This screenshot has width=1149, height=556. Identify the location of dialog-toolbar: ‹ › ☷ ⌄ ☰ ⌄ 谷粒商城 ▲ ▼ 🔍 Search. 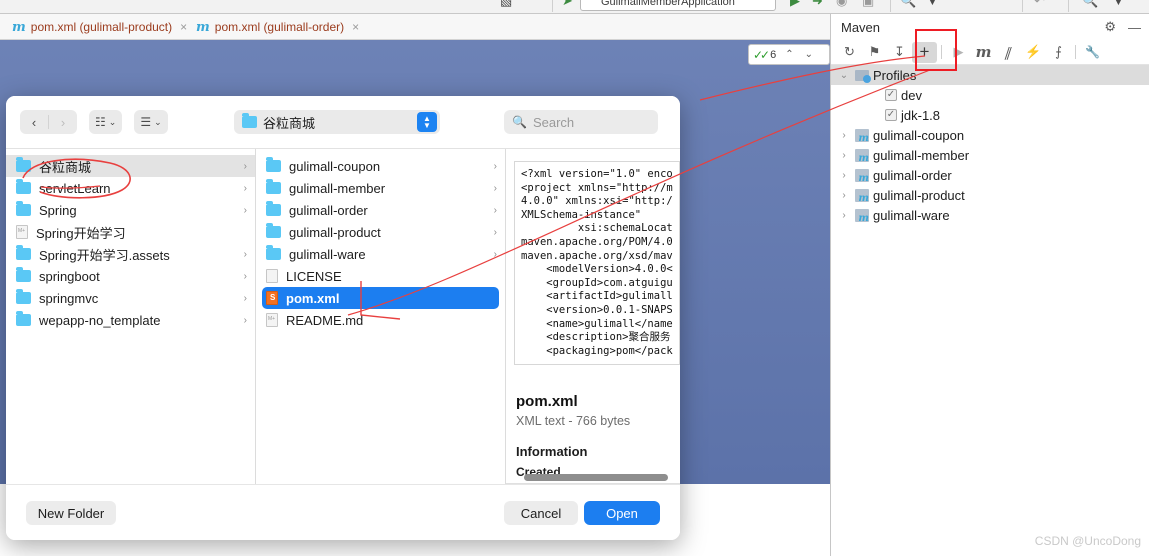
(343, 122).